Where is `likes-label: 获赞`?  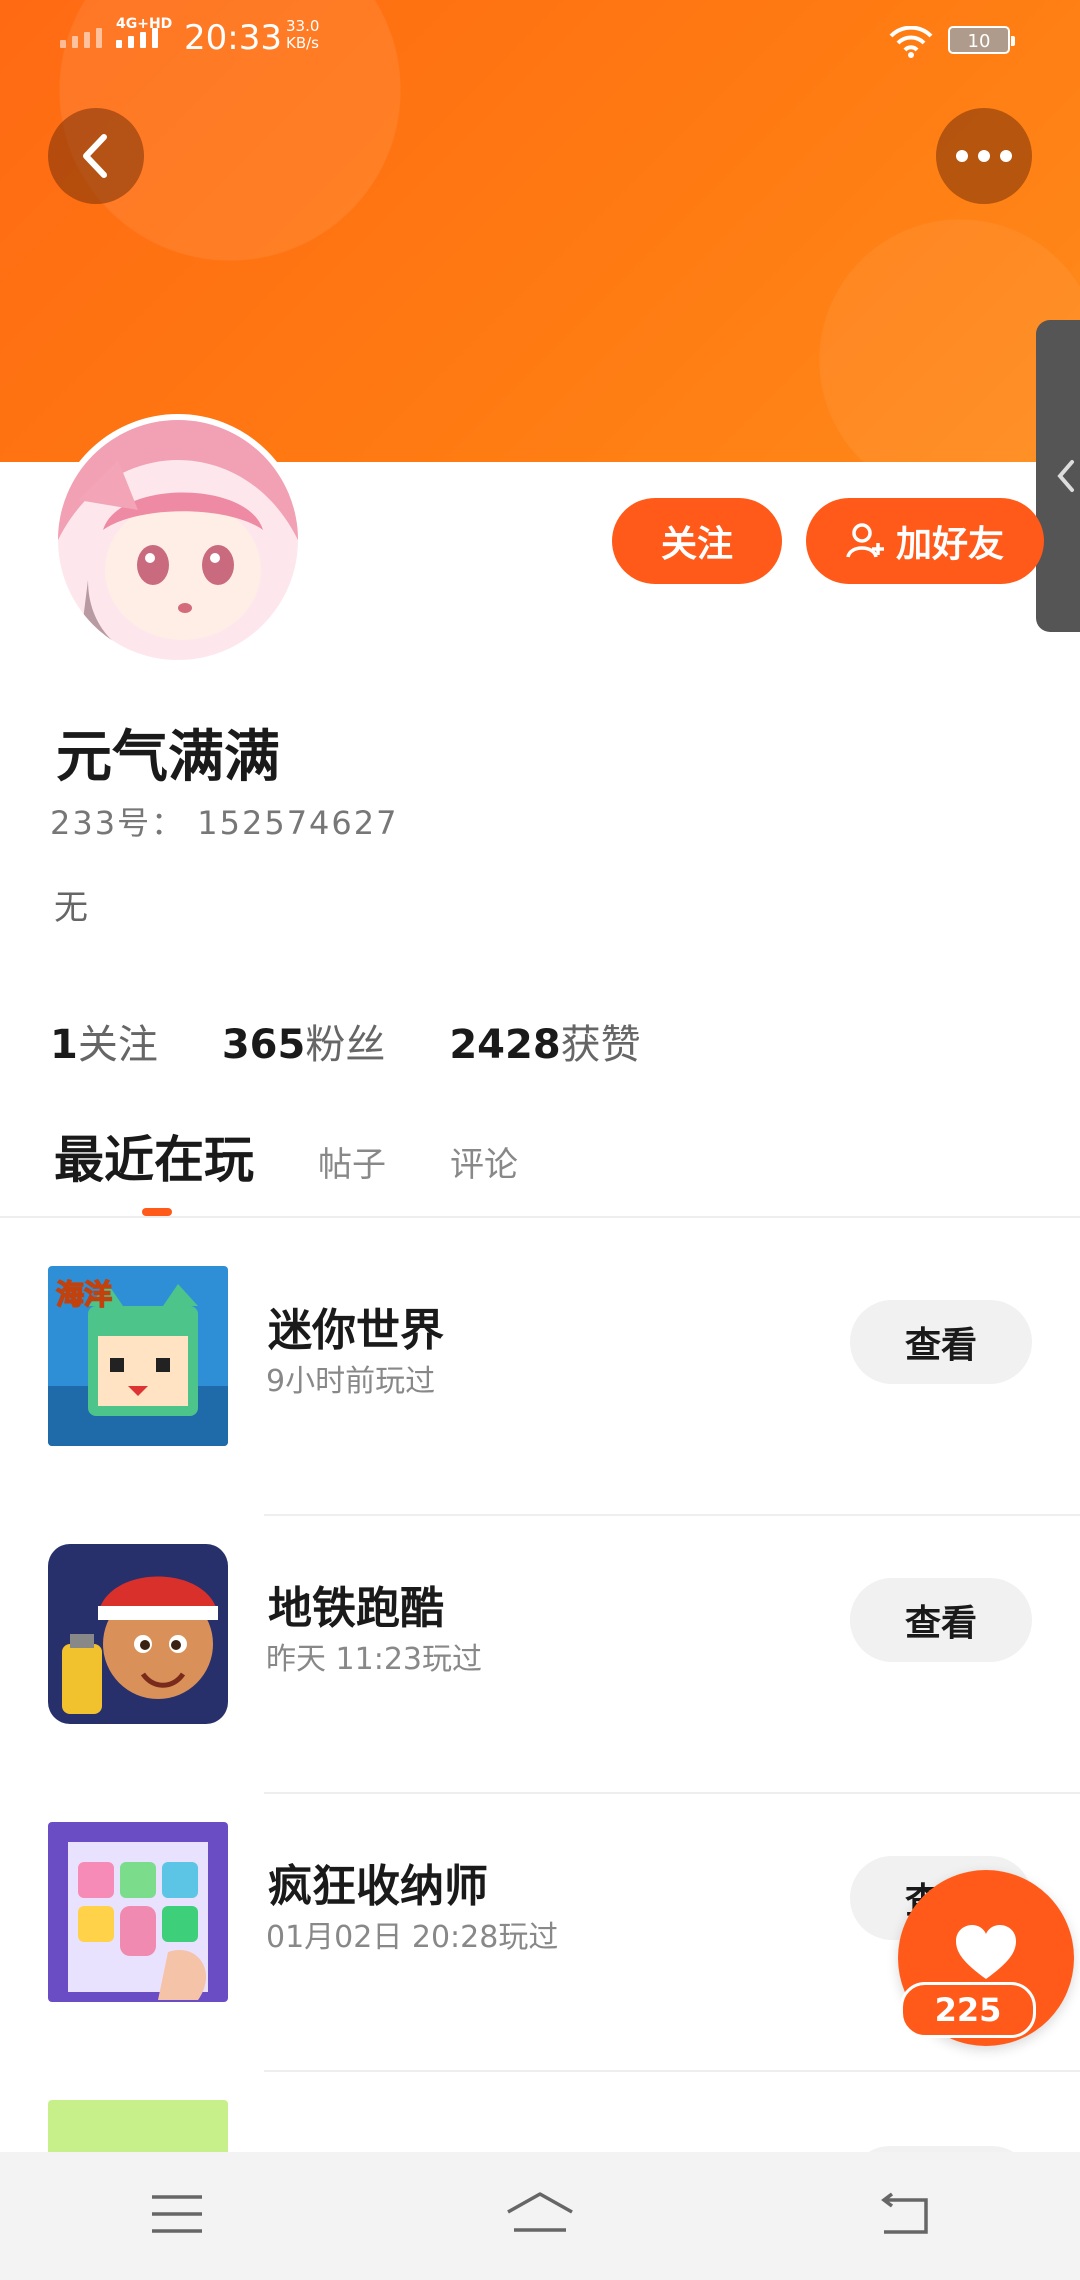
likes-label: 获赞 is located at coordinates (600, 1045).